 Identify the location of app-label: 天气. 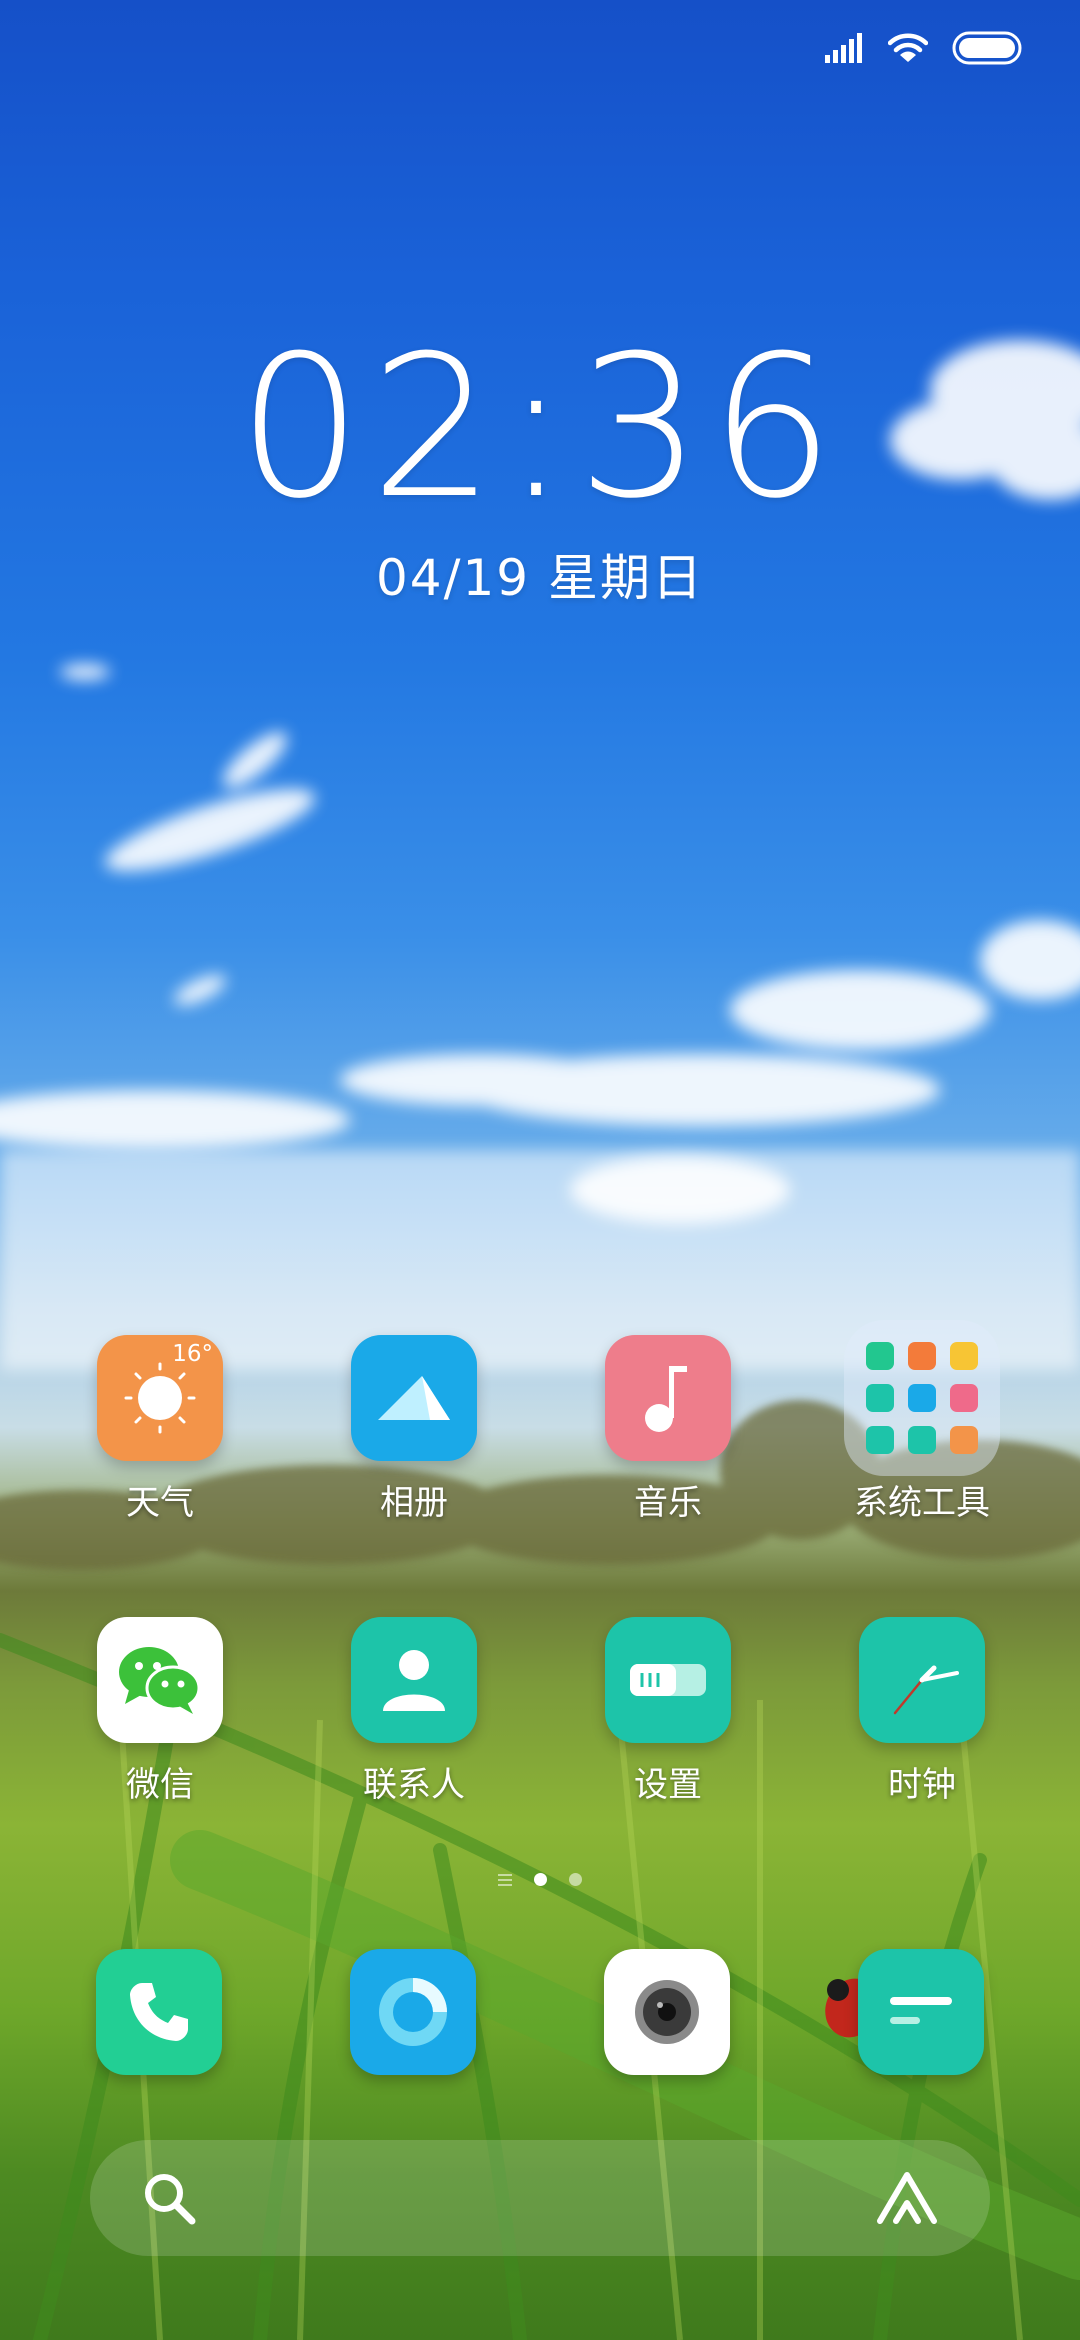
(160, 1503).